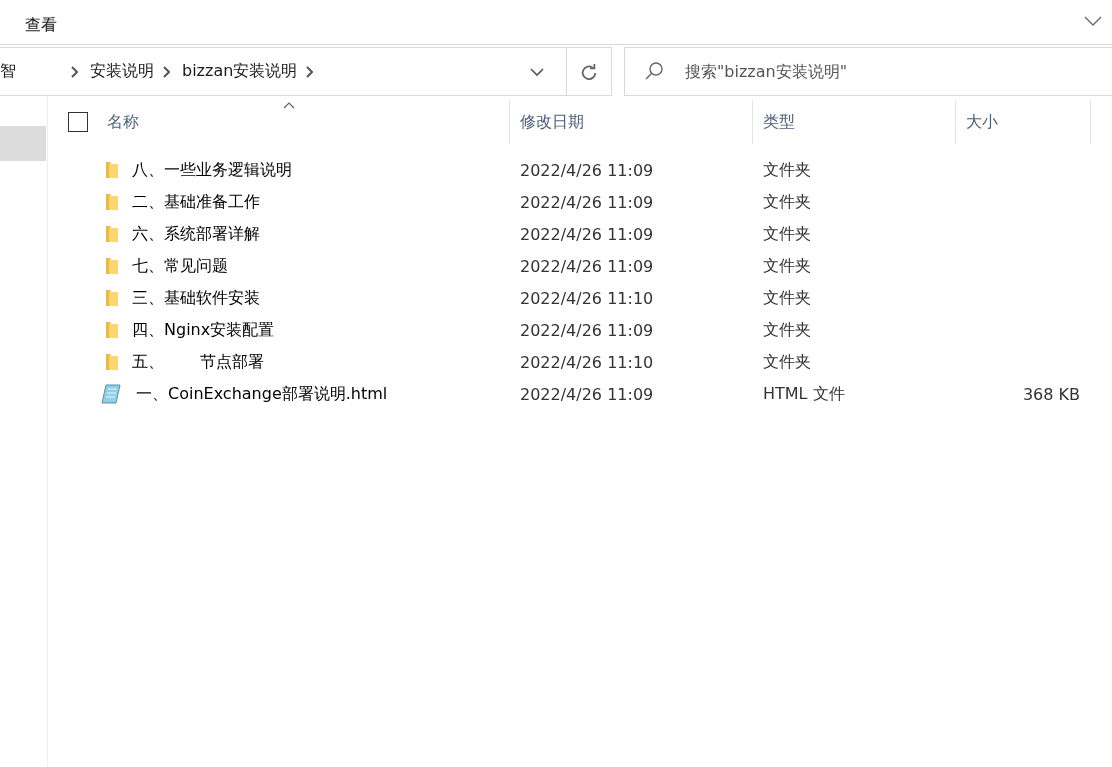 This screenshot has width=1112, height=767. I want to click on file-name: 节点部署, so click(232, 362).